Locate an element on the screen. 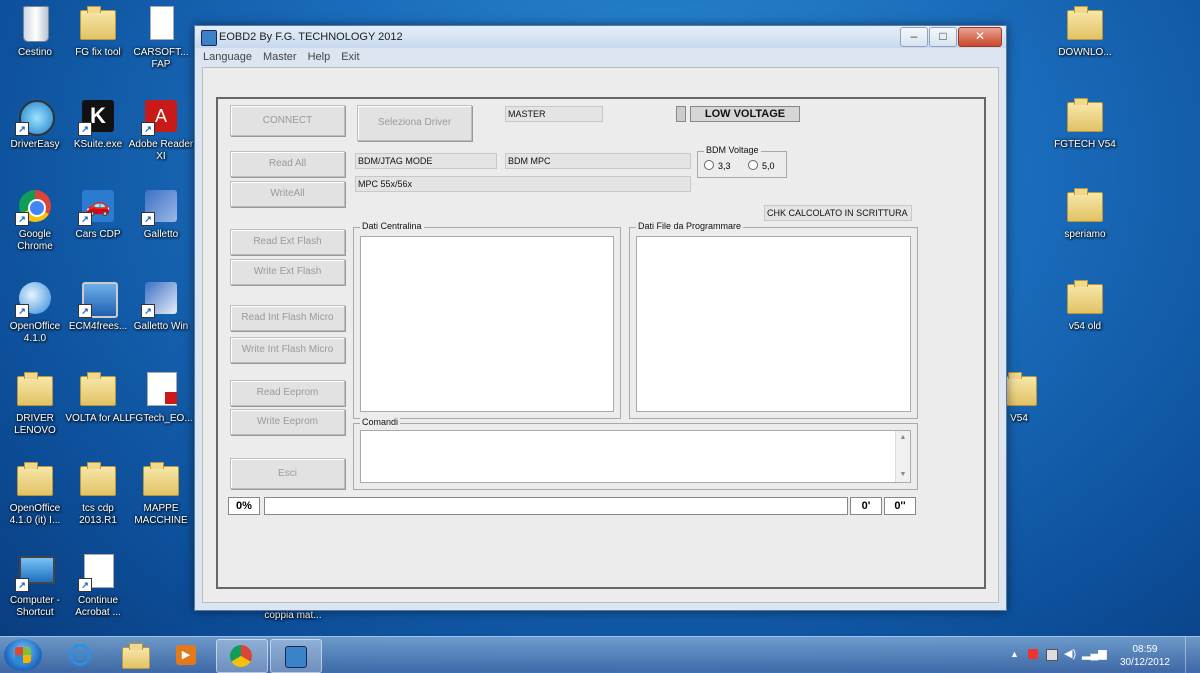 The image size is (1200, 673). clock-date: 30/12/2012 is located at coordinates (1144, 662).